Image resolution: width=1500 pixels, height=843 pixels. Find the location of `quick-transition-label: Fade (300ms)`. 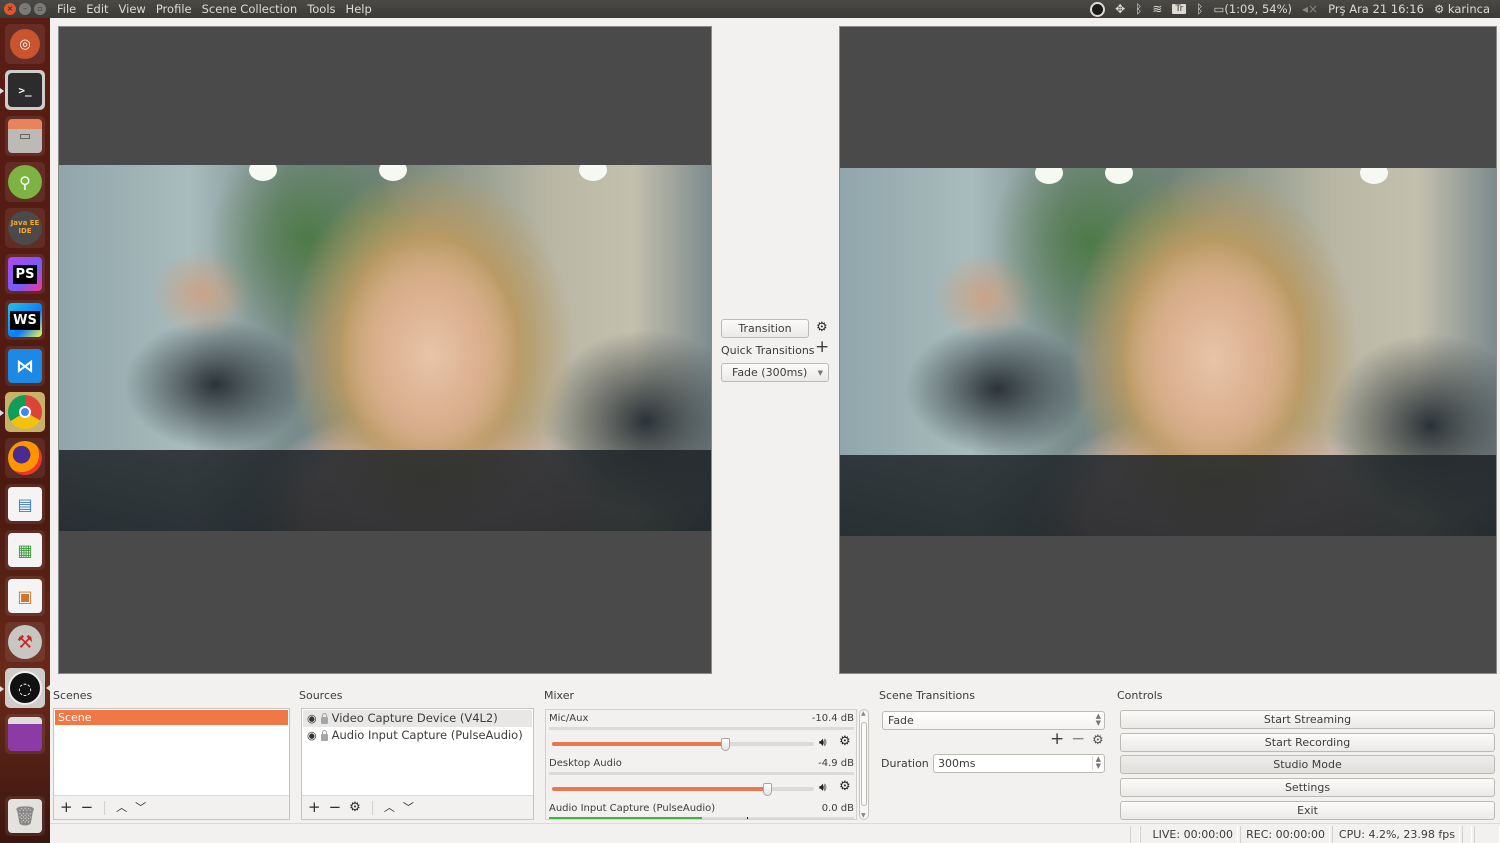

quick-transition-label: Fade (300ms) is located at coordinates (770, 372).